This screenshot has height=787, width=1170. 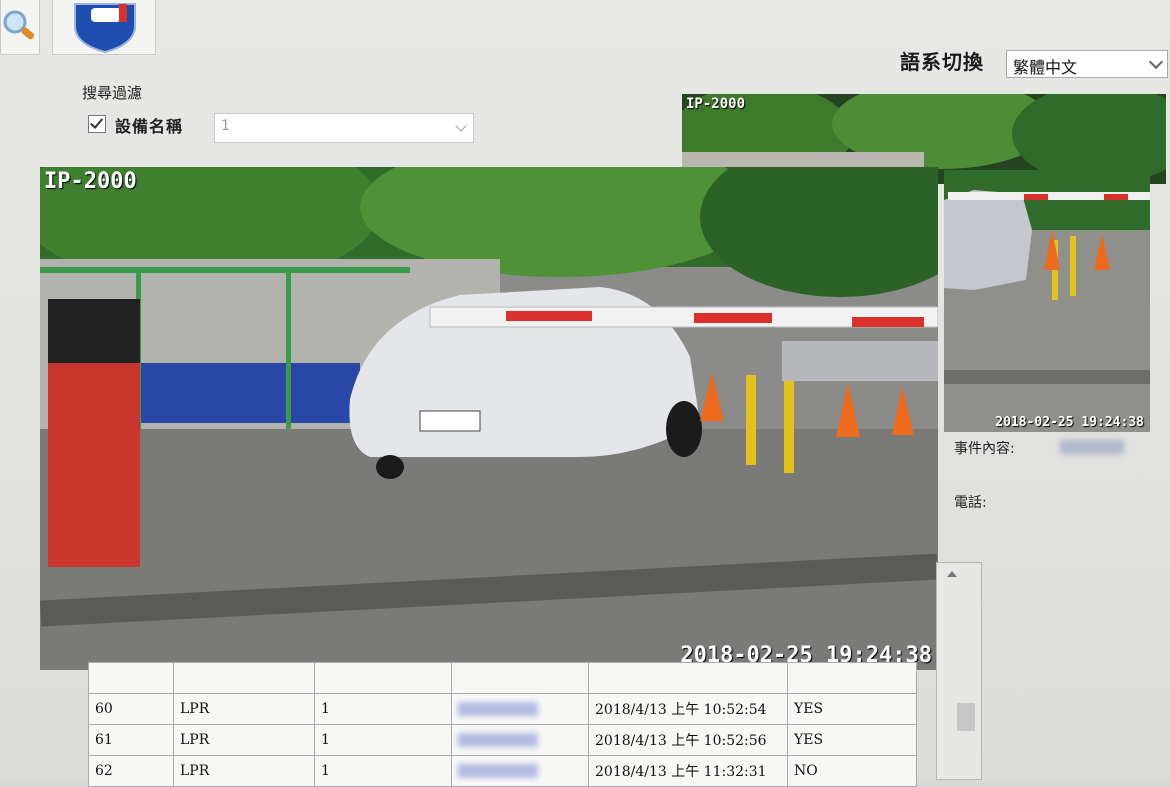 I want to click on table-row: 61 LPR 1 2018/4/13 上午 10:52:56 YES, so click(x=502, y=740).